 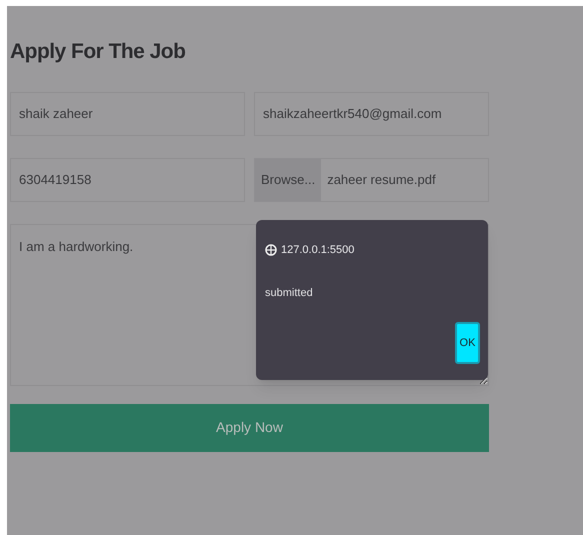 I want to click on name-field: shaik zaheer, so click(x=127, y=114).